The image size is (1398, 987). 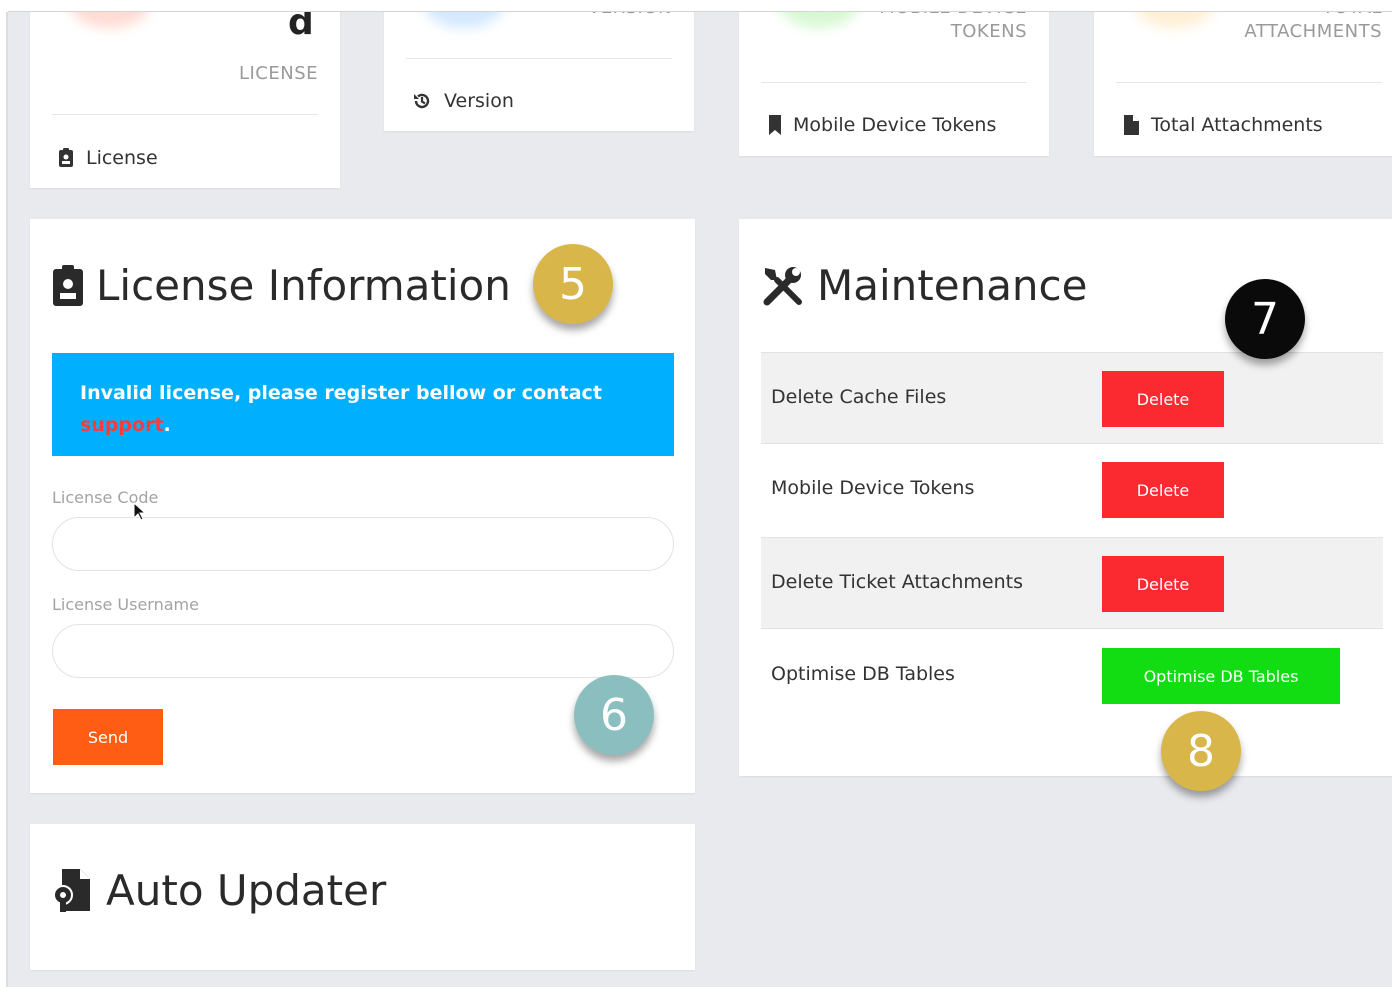 I want to click on send-button: Send, so click(x=108, y=737).